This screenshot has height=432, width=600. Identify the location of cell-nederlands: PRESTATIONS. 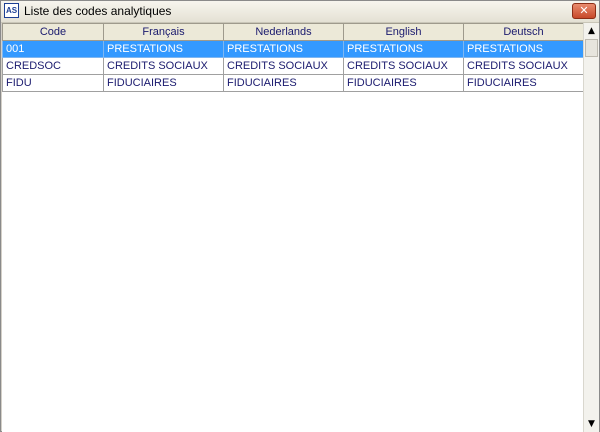
(283, 49).